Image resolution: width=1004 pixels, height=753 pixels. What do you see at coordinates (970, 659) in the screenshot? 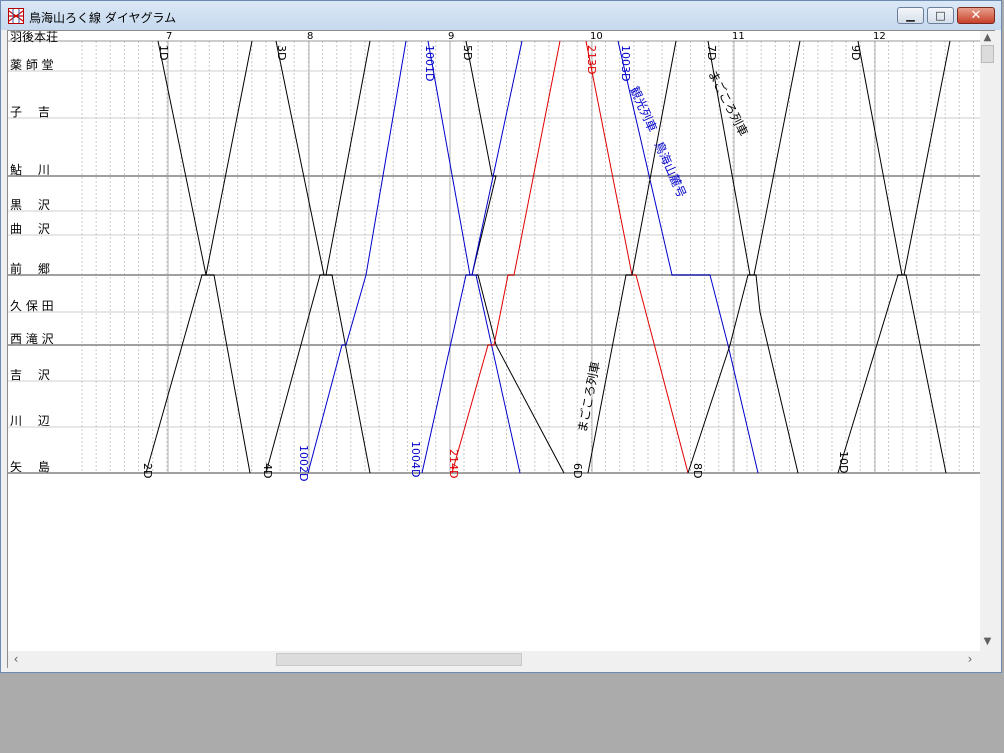
I see `scroll-right-arrow-icon: ›` at bounding box center [970, 659].